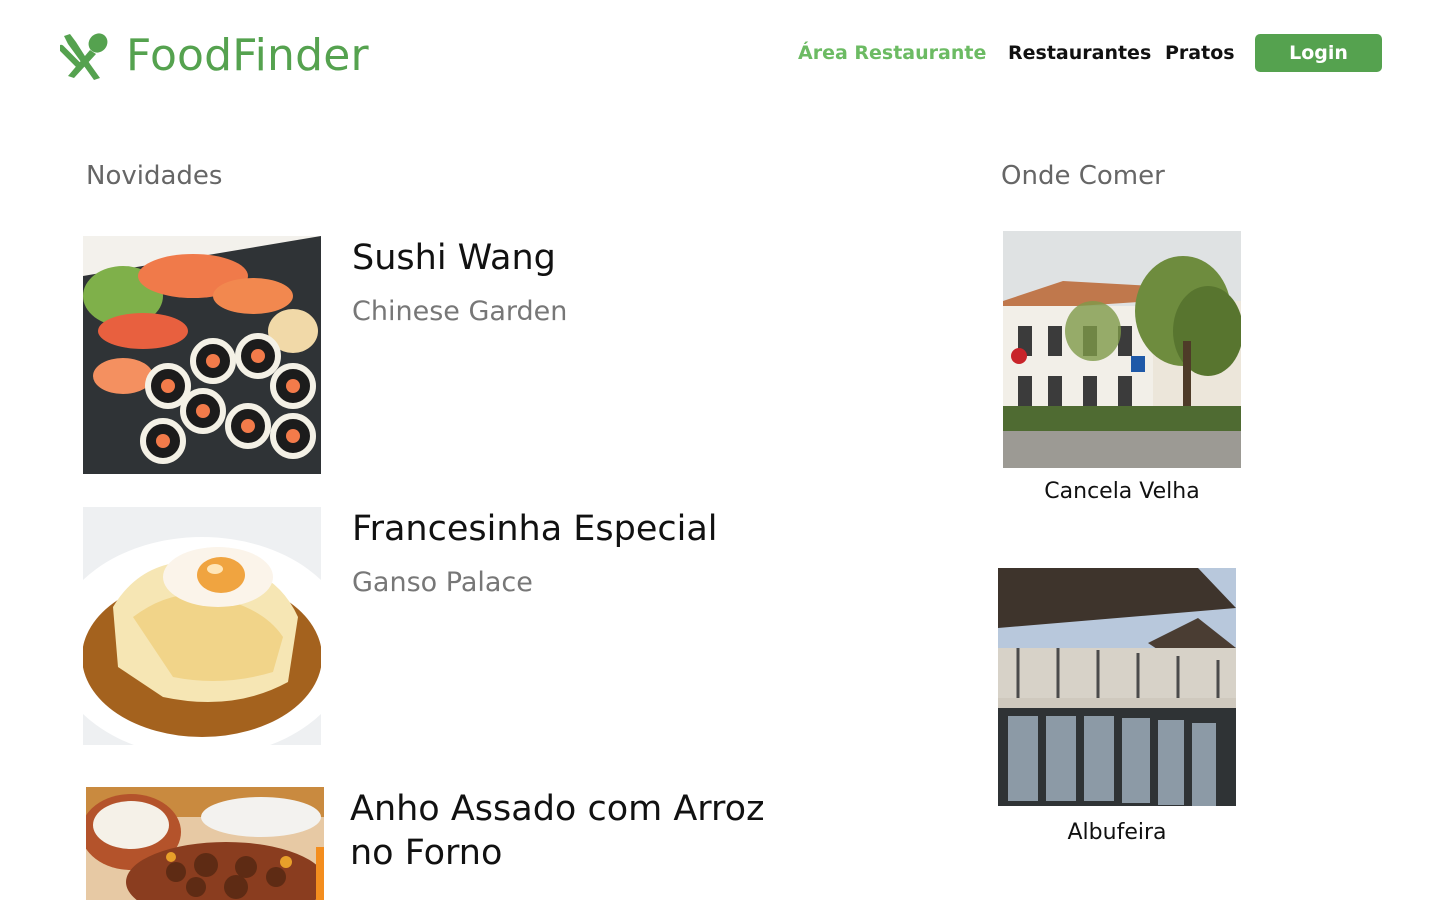  I want to click on dish-name-2: Francesinha Especial, so click(562, 529).